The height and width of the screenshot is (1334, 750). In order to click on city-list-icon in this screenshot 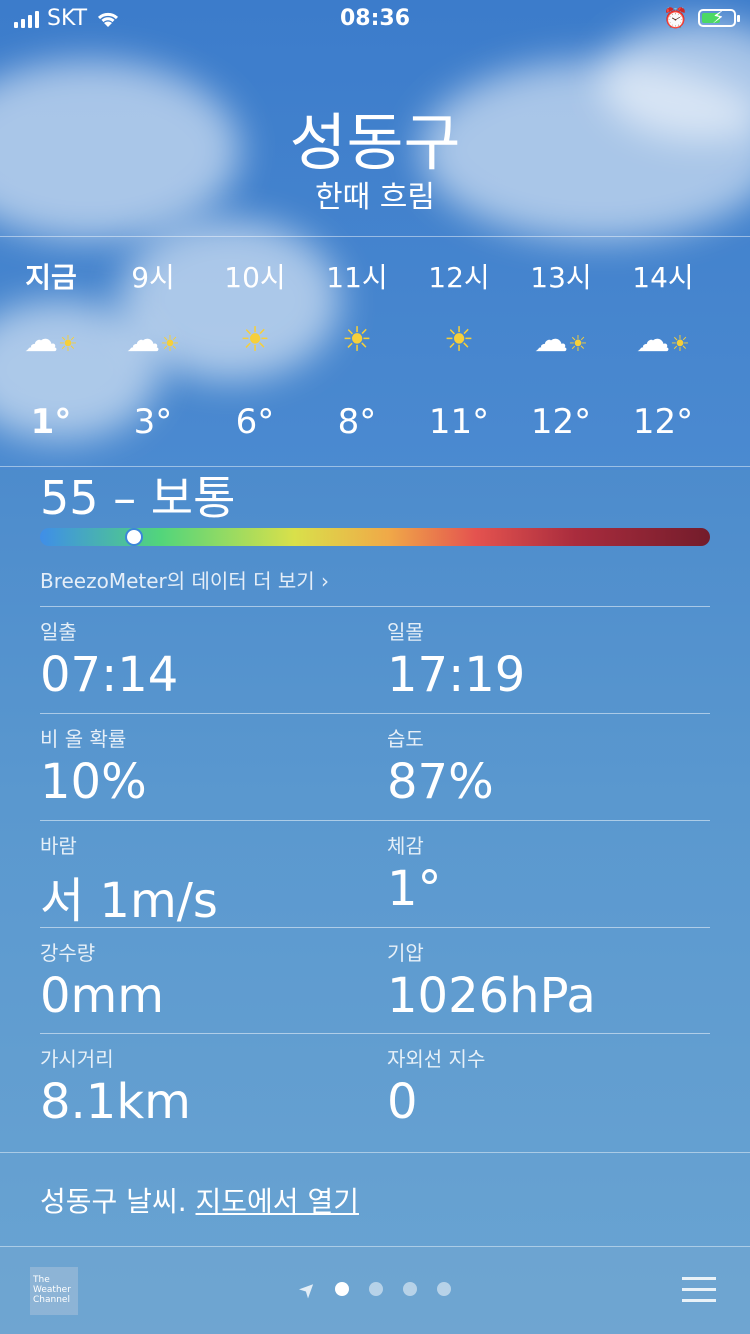, I will do `click(699, 1290)`.